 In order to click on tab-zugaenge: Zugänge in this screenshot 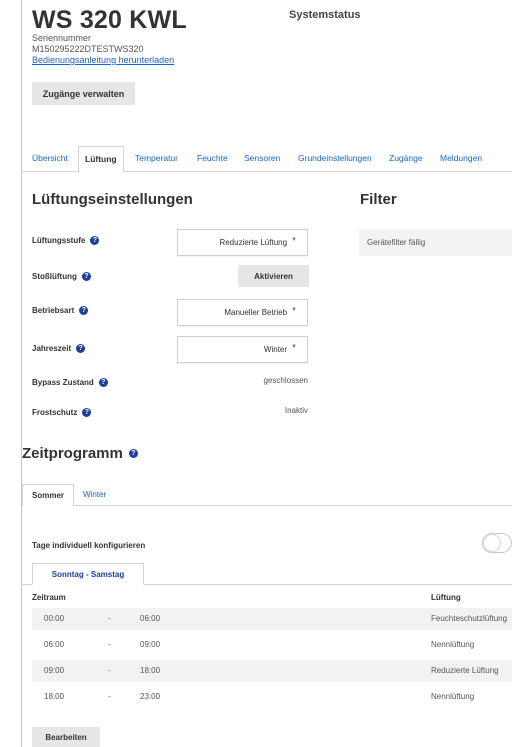, I will do `click(406, 159)`.